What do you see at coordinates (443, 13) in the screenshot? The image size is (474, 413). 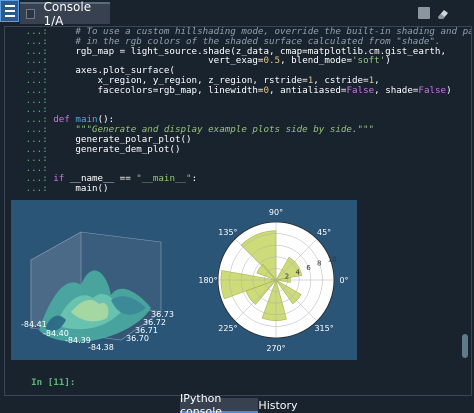 I see `eraser-icon` at bounding box center [443, 13].